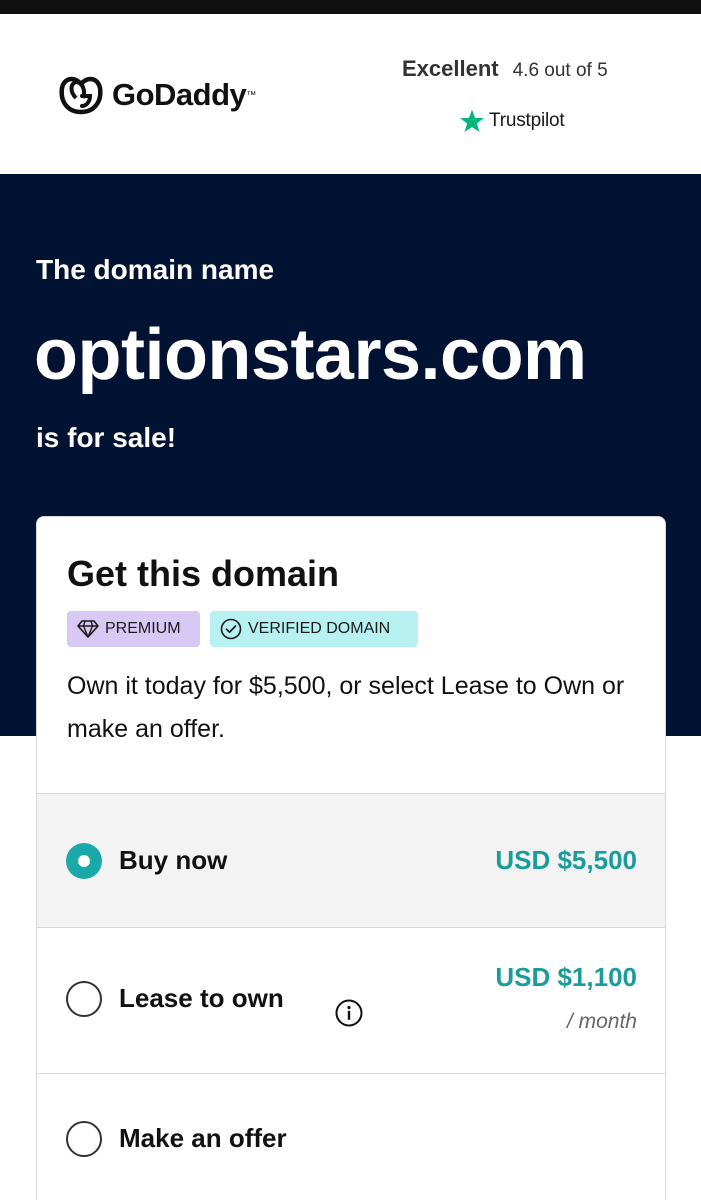 The width and height of the screenshot is (701, 1200). I want to click on hero-pre-text: The domain name, so click(155, 269).